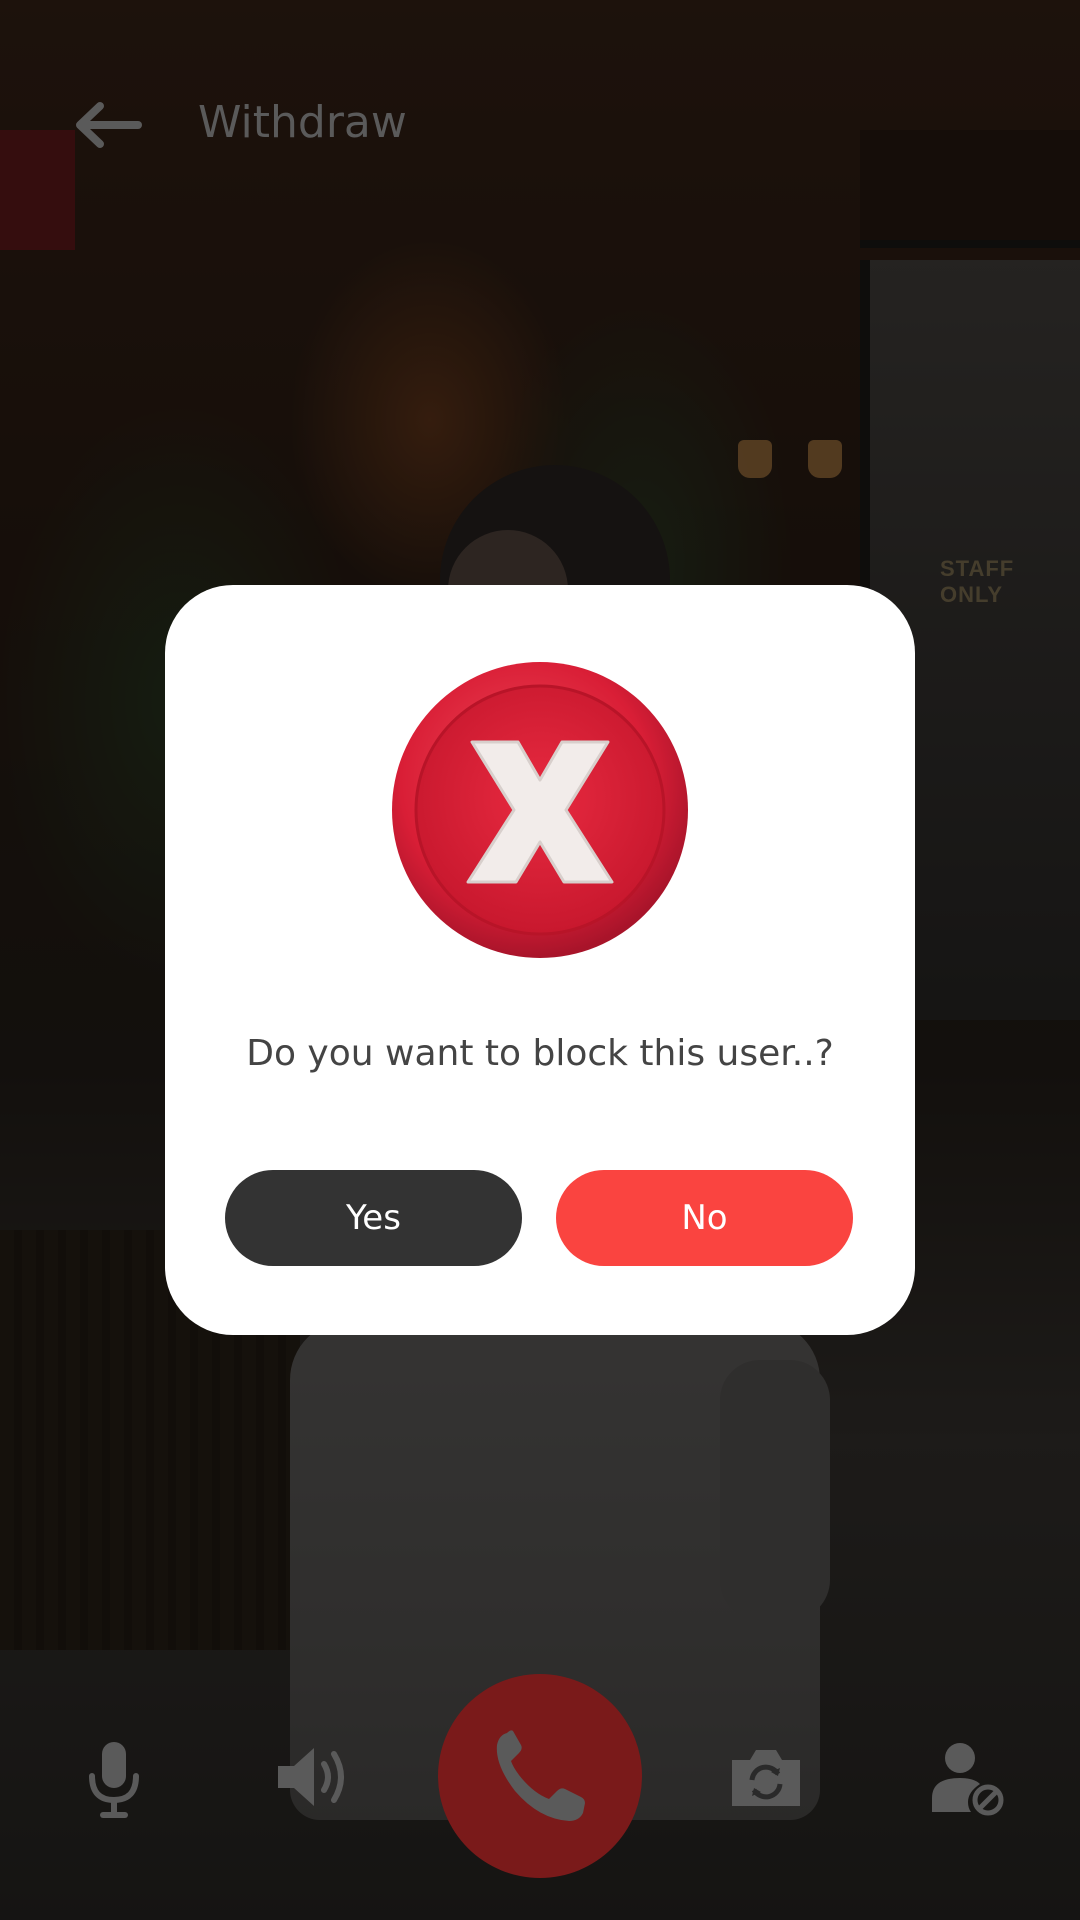  Describe the element at coordinates (302, 122) in the screenshot. I see `page-title: Withdraw` at that location.